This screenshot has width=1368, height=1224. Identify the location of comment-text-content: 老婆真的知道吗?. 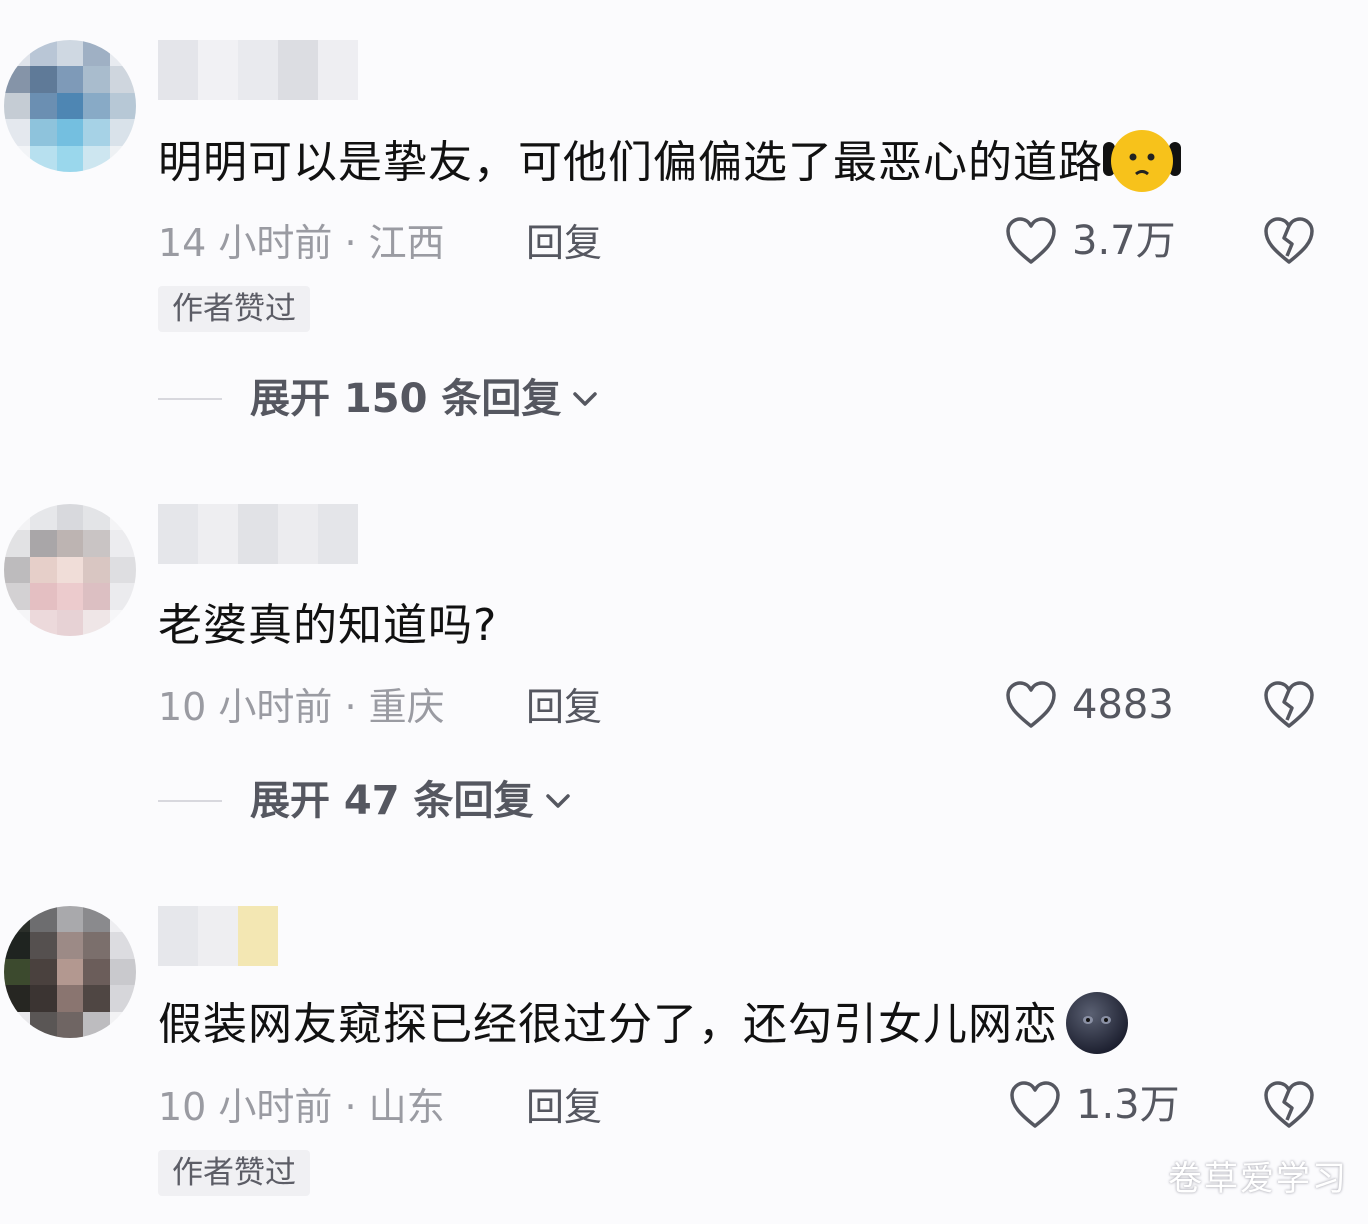
(328, 625).